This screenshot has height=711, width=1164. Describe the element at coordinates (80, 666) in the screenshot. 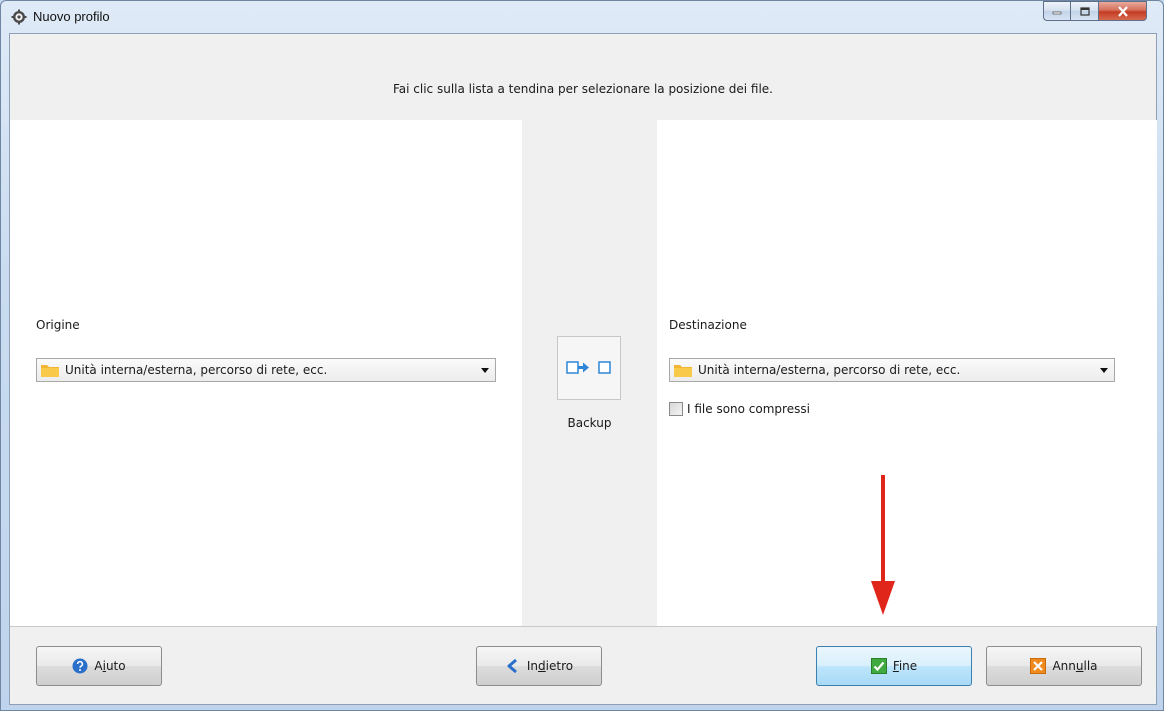

I see `help-icon` at that location.